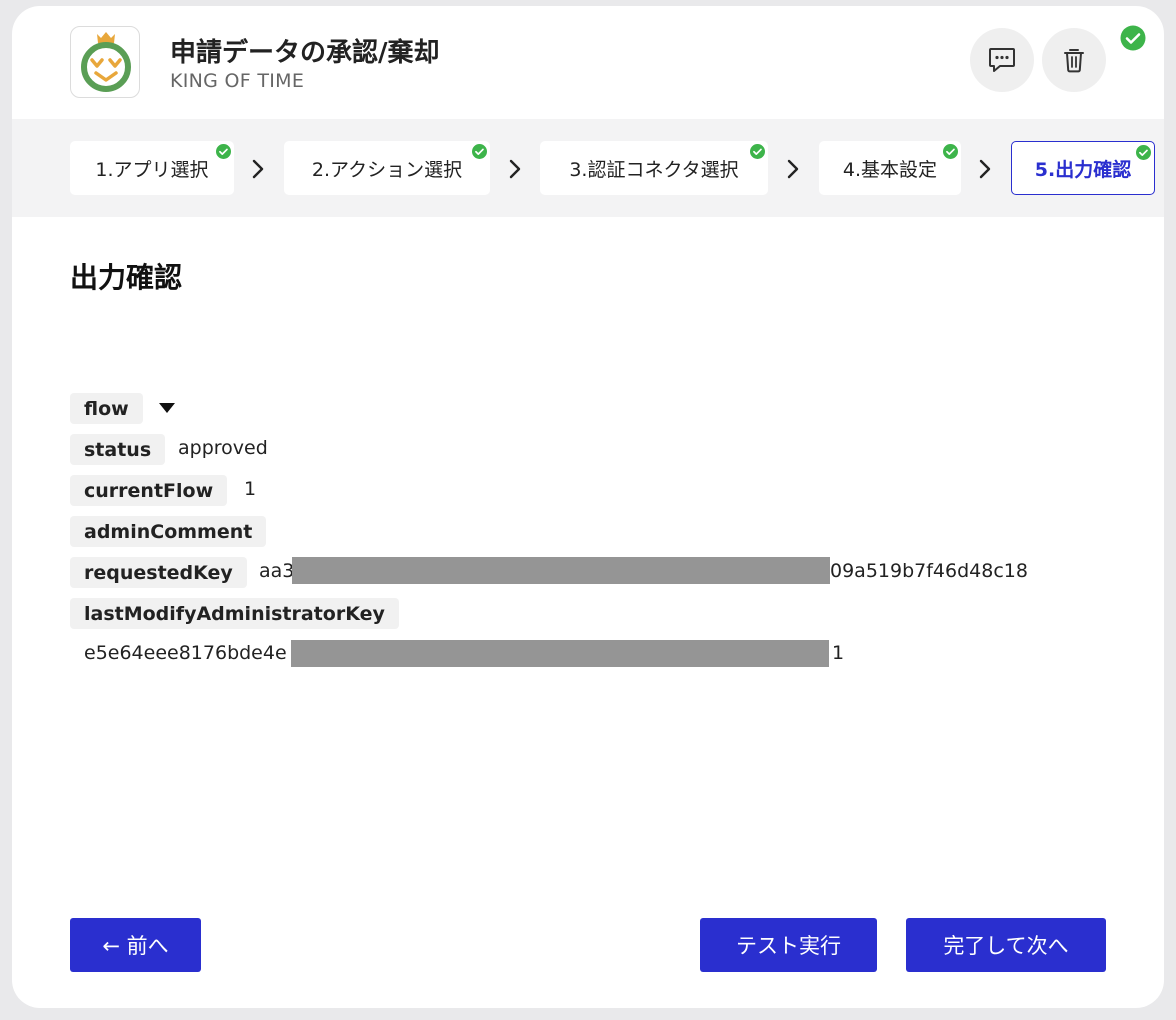  I want to click on output-key-flow: flow, so click(106, 408).